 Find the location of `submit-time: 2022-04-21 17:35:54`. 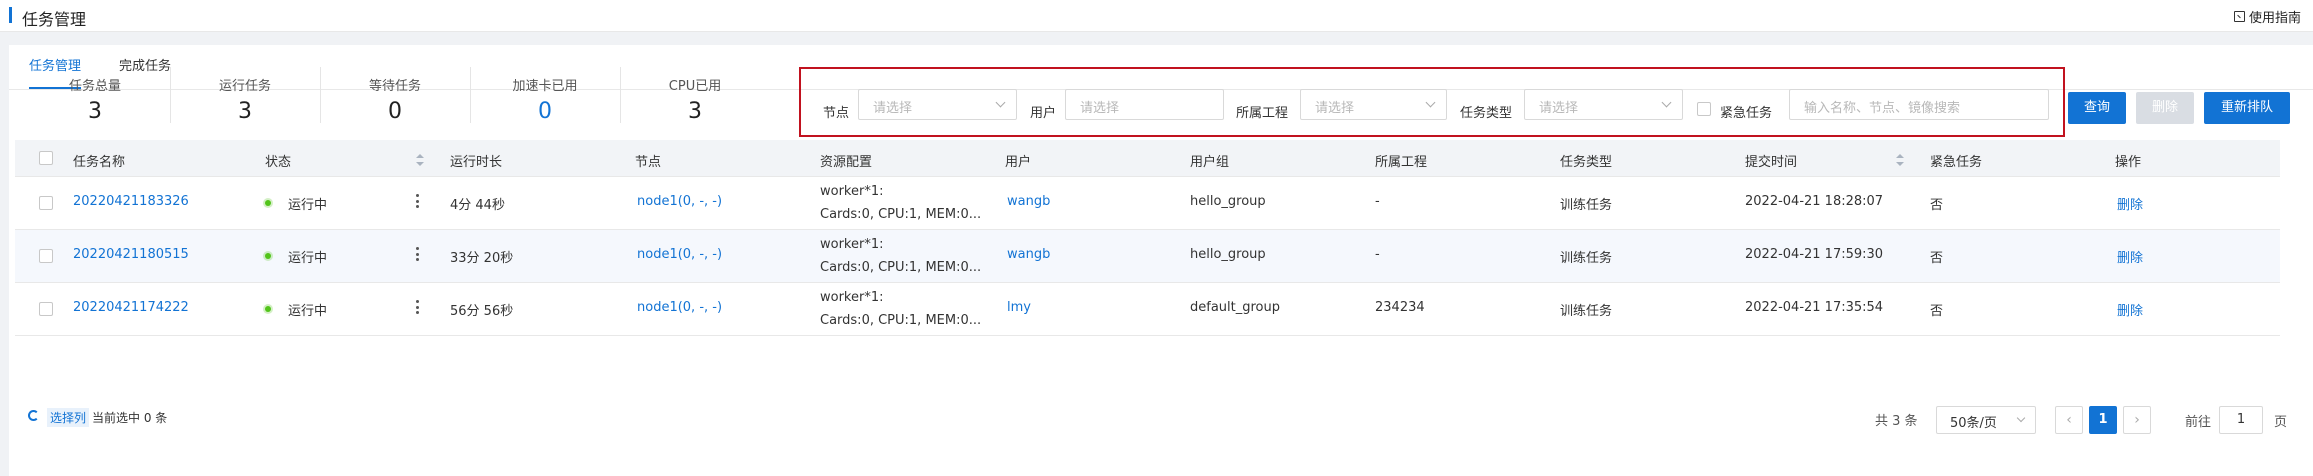

submit-time: 2022-04-21 17:35:54 is located at coordinates (1814, 307).